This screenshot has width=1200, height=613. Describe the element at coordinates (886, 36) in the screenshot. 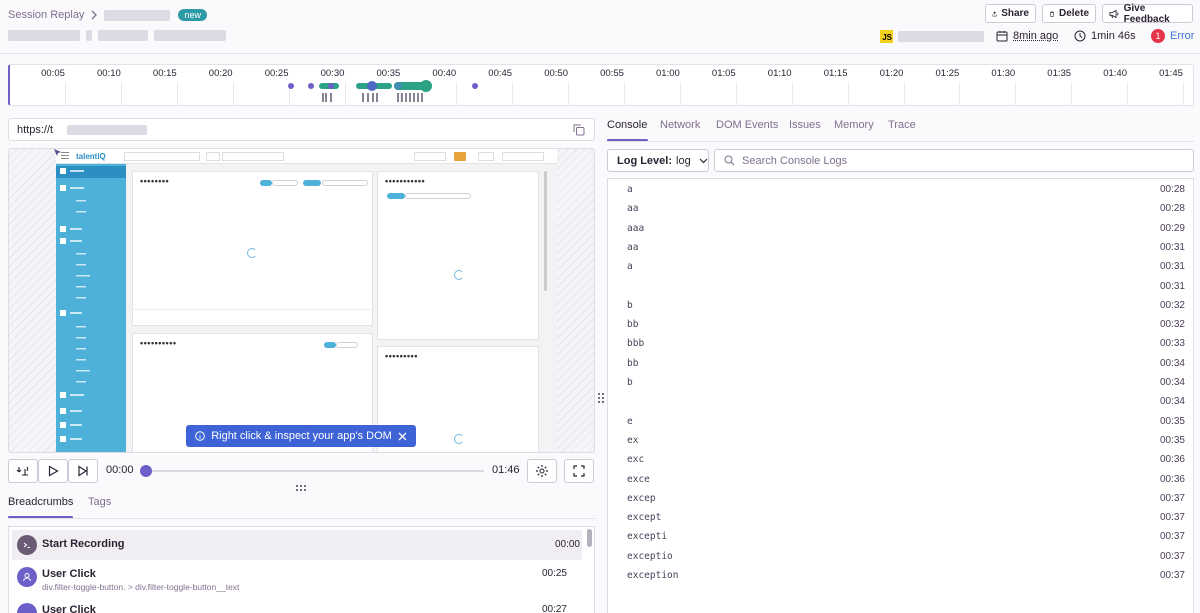

I see `javascript-platform-icon: JS` at that location.